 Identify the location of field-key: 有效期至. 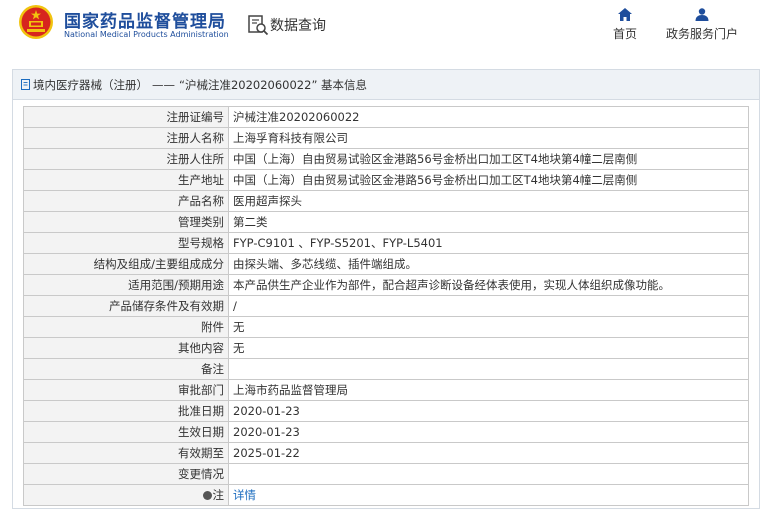
(126, 453).